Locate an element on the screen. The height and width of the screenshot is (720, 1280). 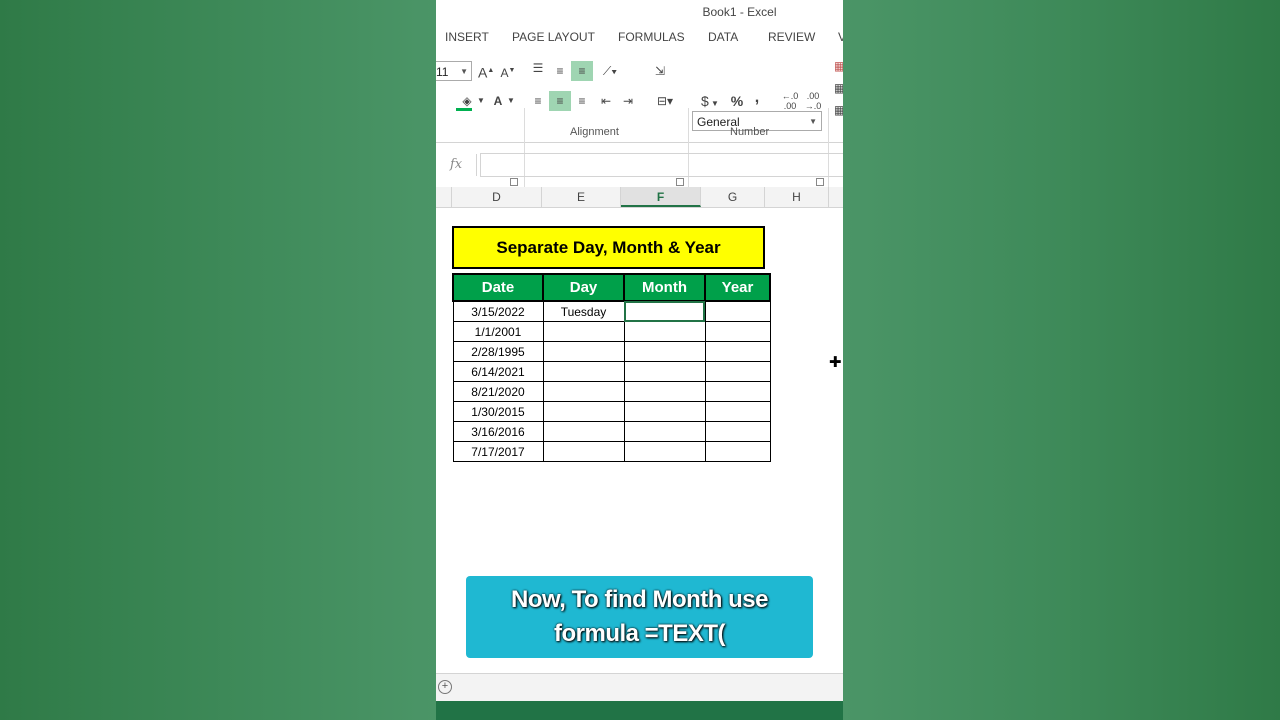
status-bar is located at coordinates (639, 710).